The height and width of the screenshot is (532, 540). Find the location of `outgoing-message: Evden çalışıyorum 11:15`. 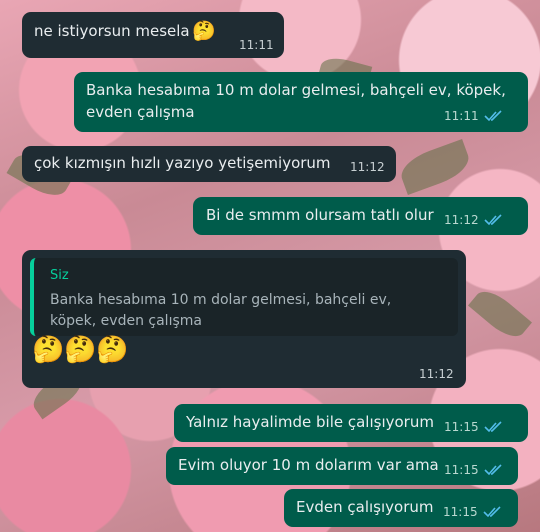

outgoing-message: Evden çalışıyorum 11:15 is located at coordinates (401, 508).